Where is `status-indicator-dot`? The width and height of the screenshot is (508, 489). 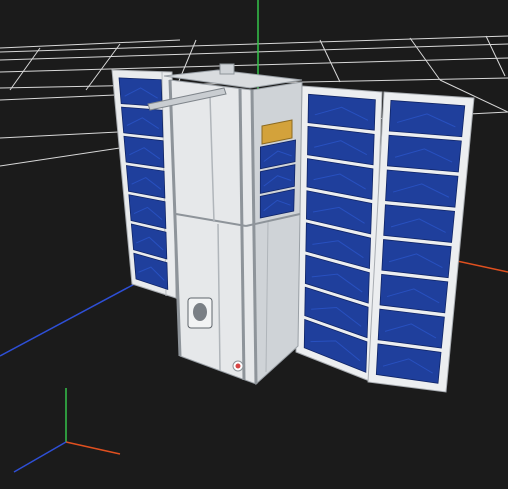 status-indicator-dot is located at coordinates (238, 366).